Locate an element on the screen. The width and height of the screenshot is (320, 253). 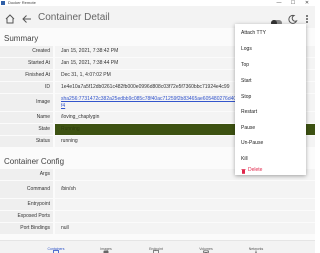
nav-label: Containers is located at coordinates (56, 249).